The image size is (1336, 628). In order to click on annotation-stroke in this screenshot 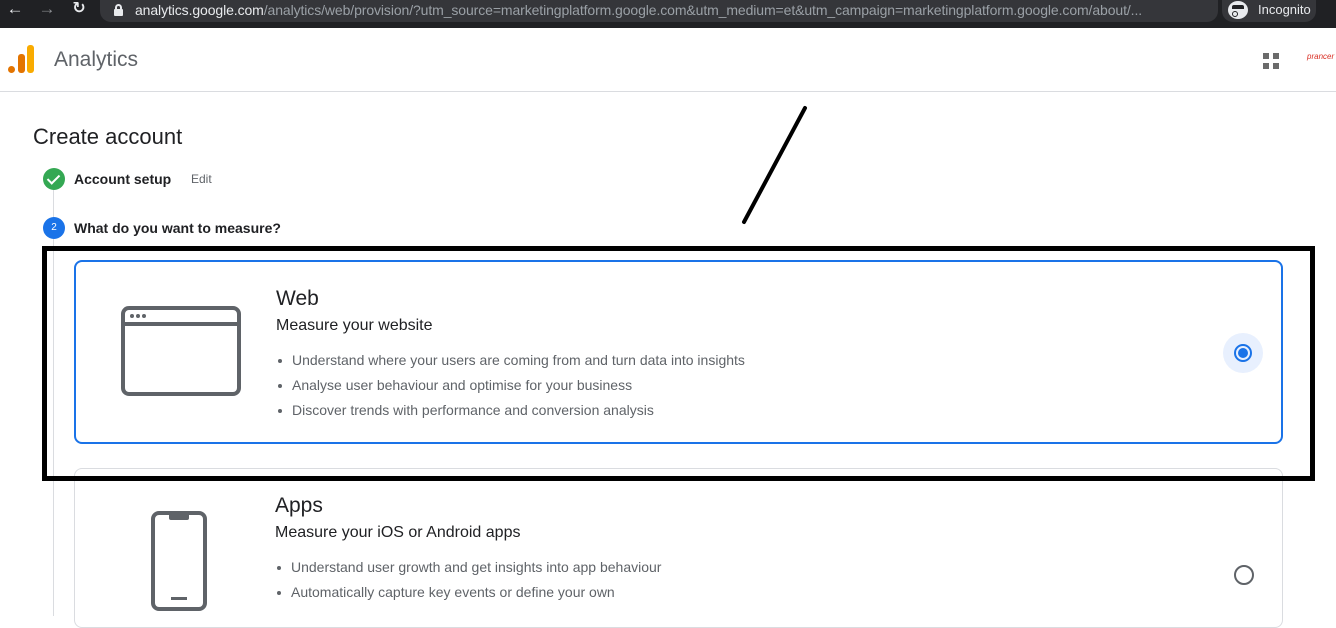, I will do `click(774, 165)`.